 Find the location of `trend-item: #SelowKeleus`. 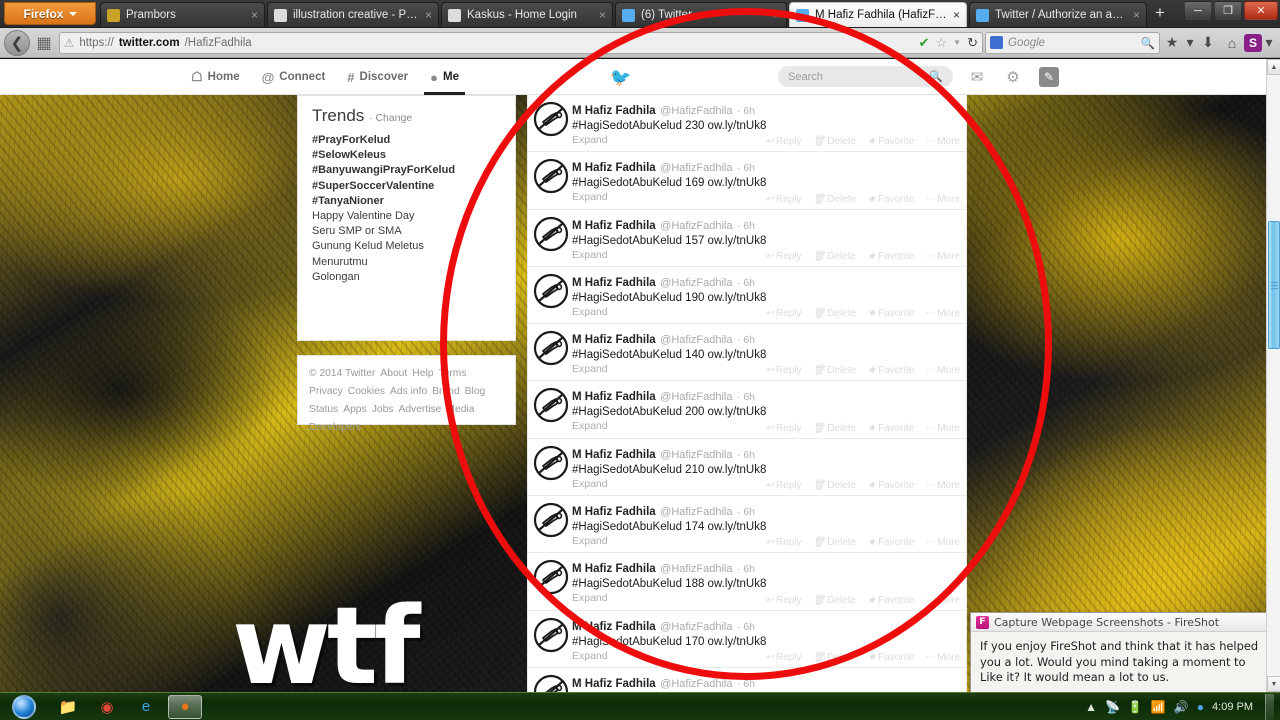

trend-item: #SelowKeleus is located at coordinates (406, 155).